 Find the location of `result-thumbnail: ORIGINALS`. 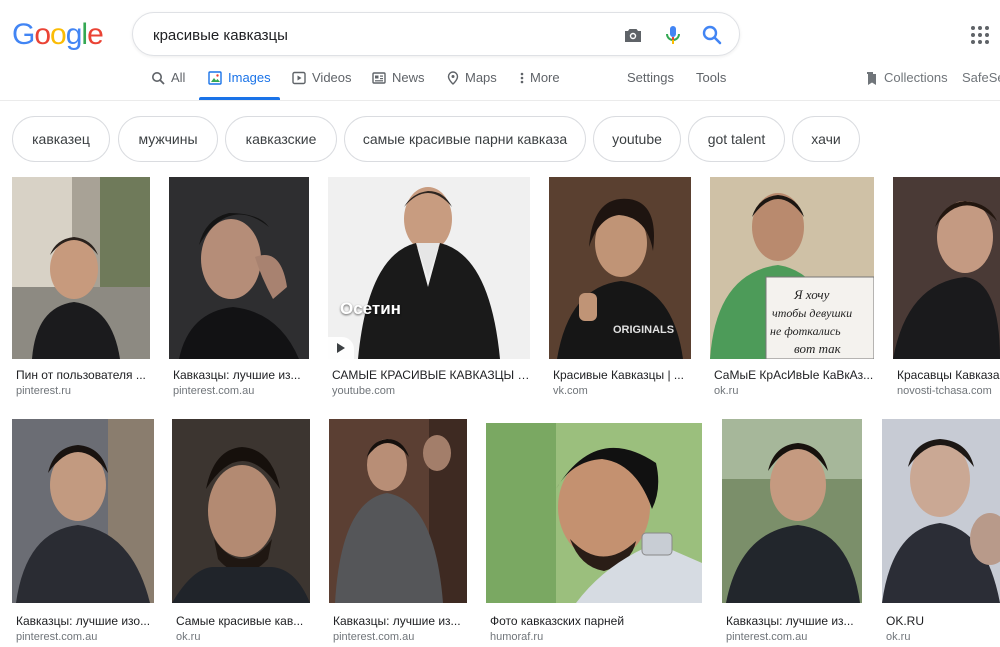

result-thumbnail: ORIGINALS is located at coordinates (620, 268).